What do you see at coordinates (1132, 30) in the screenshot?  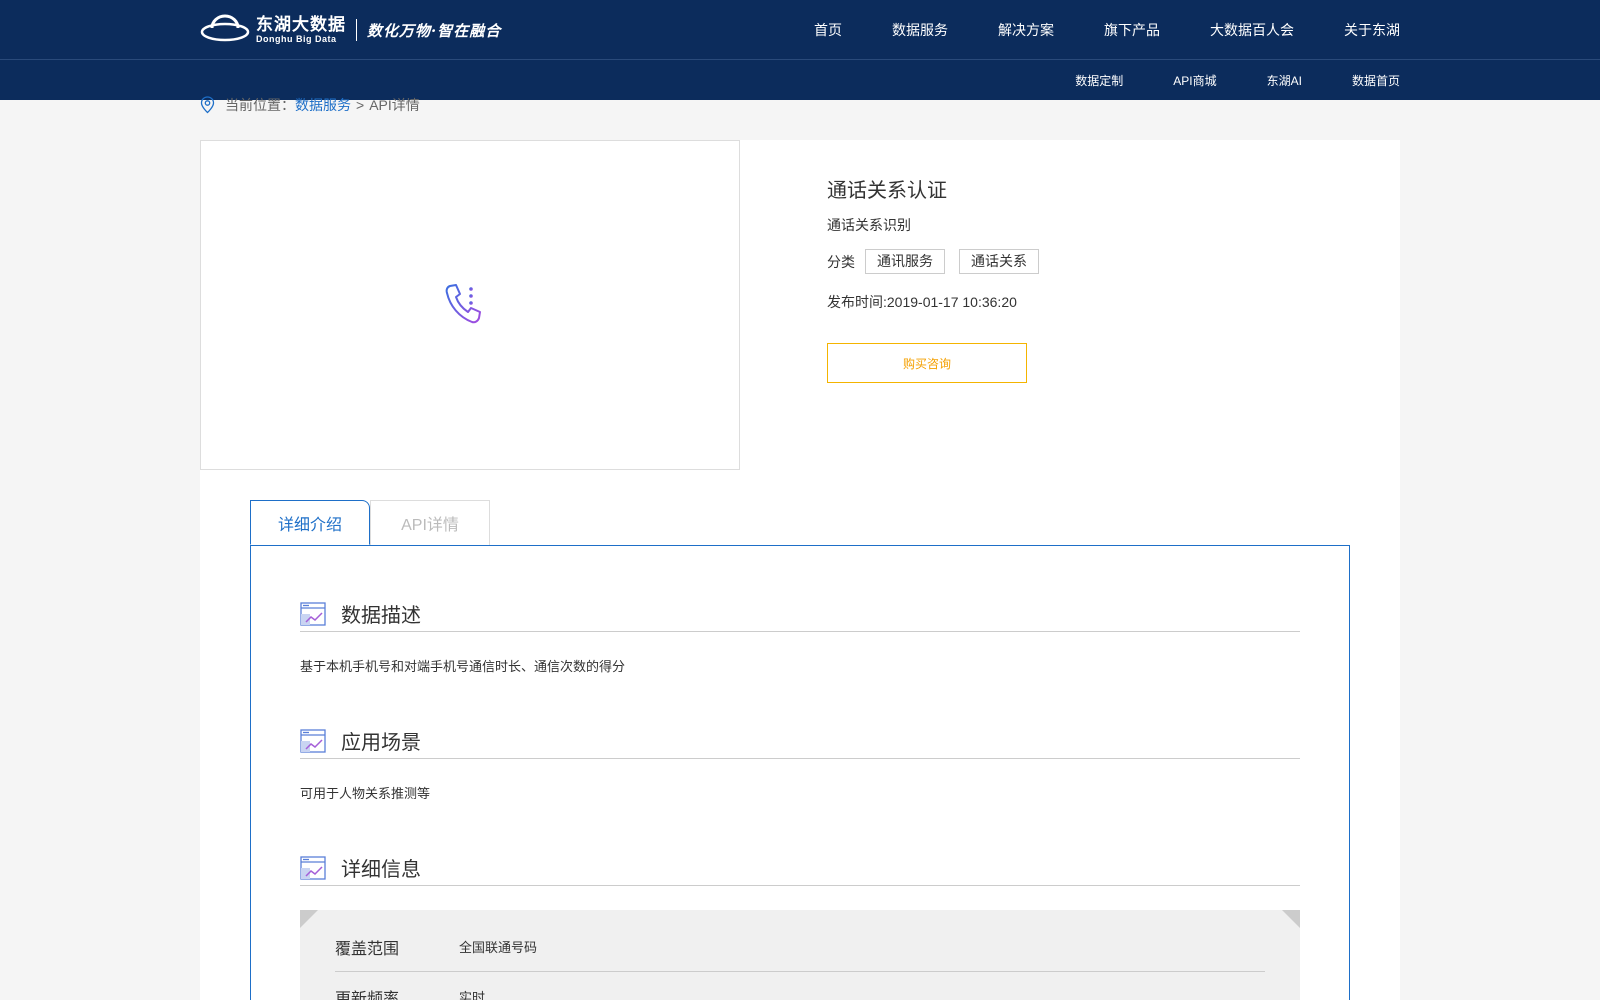 I see `nav-products: 旗下产品` at bounding box center [1132, 30].